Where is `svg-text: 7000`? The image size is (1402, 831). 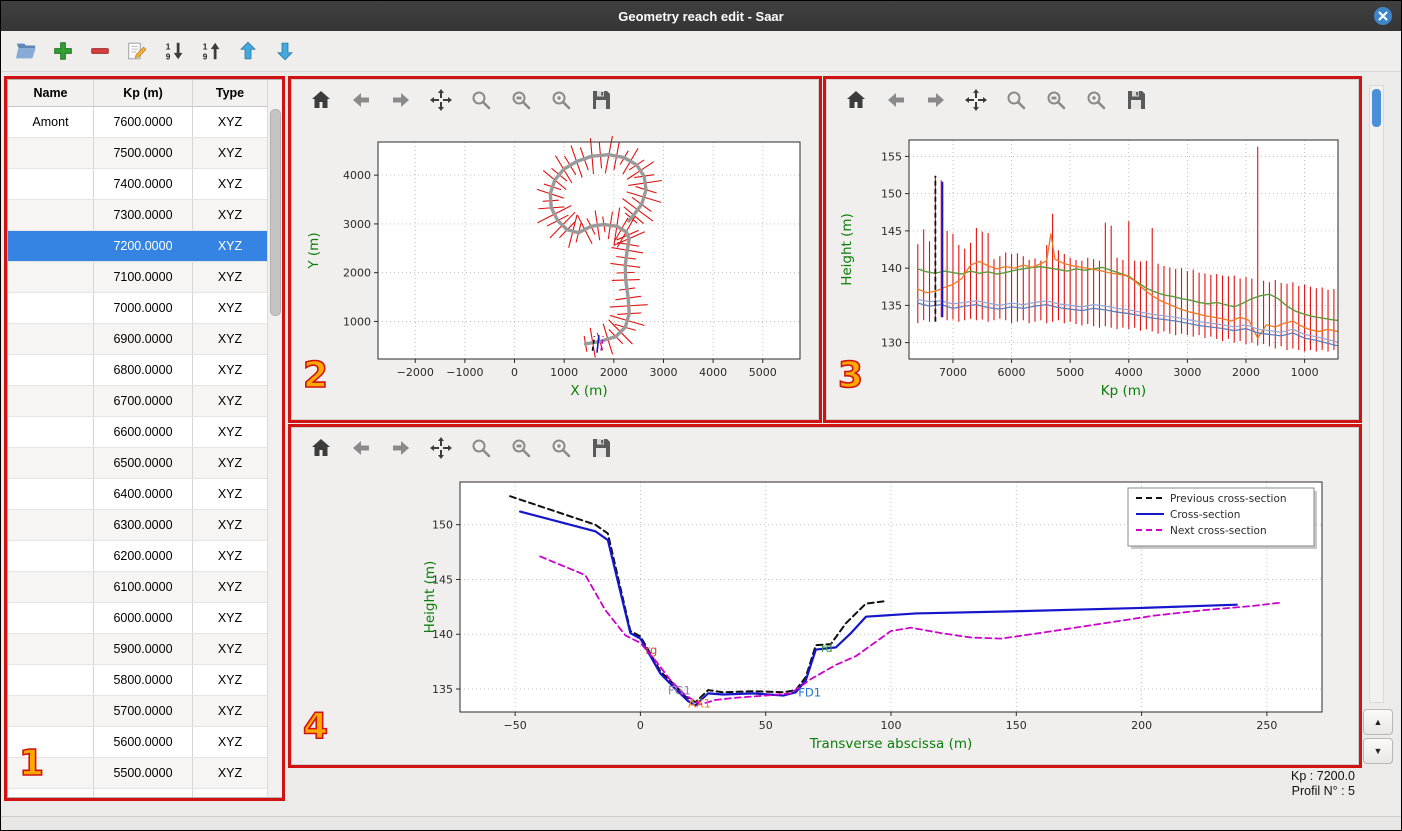 svg-text: 7000 is located at coordinates (953, 372).